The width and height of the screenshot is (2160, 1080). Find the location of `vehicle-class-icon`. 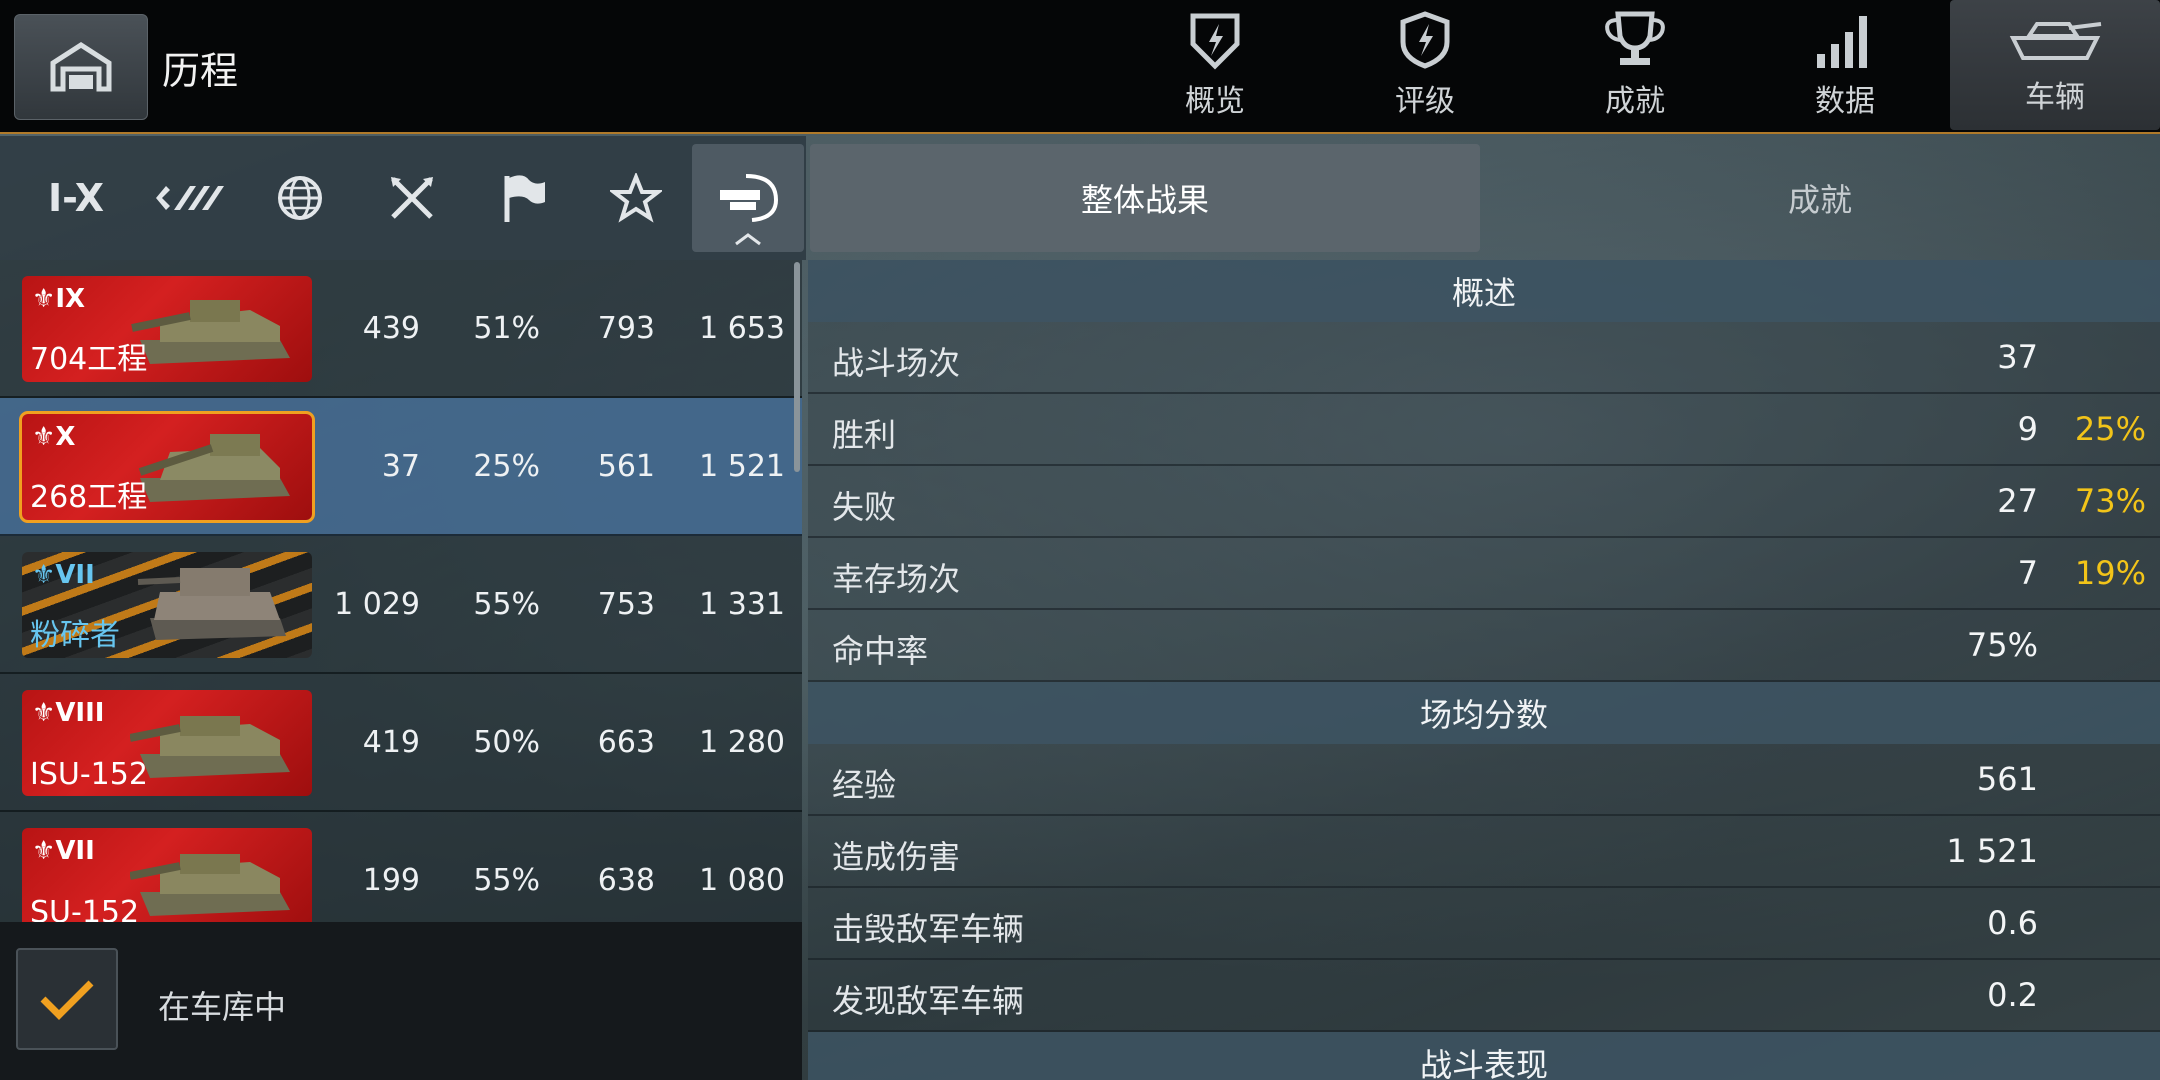

vehicle-class-icon is located at coordinates (190, 198).